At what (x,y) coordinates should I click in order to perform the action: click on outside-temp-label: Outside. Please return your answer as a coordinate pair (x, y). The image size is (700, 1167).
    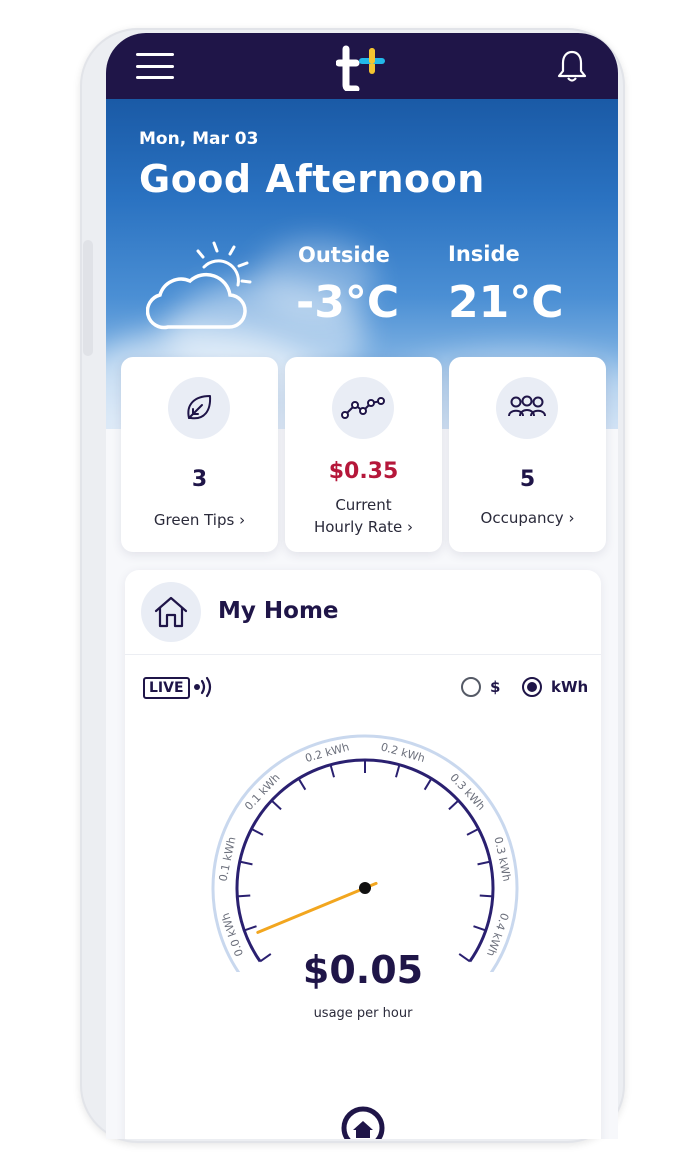
    Looking at the image, I should click on (344, 255).